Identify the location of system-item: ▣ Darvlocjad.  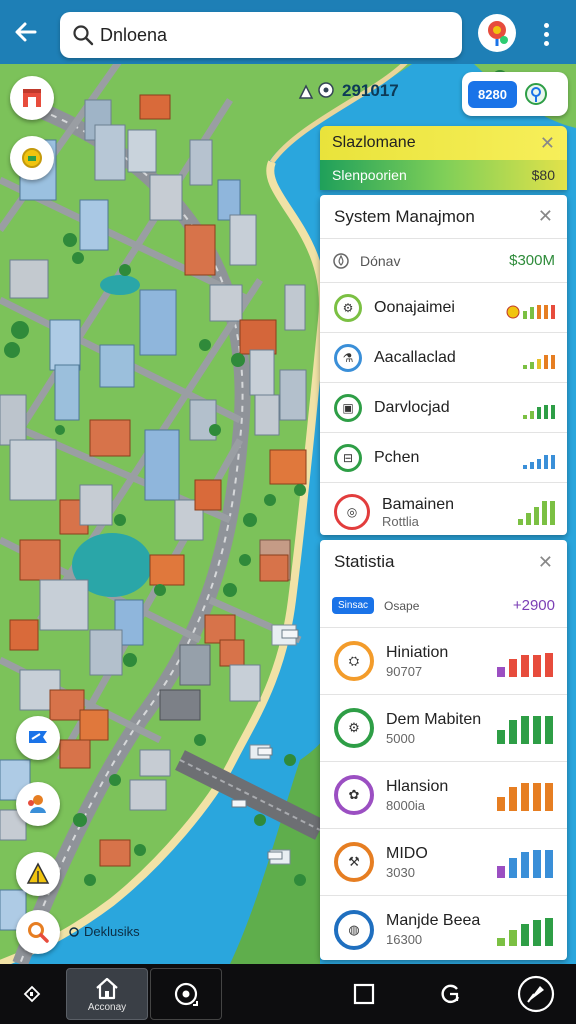
(443, 408).